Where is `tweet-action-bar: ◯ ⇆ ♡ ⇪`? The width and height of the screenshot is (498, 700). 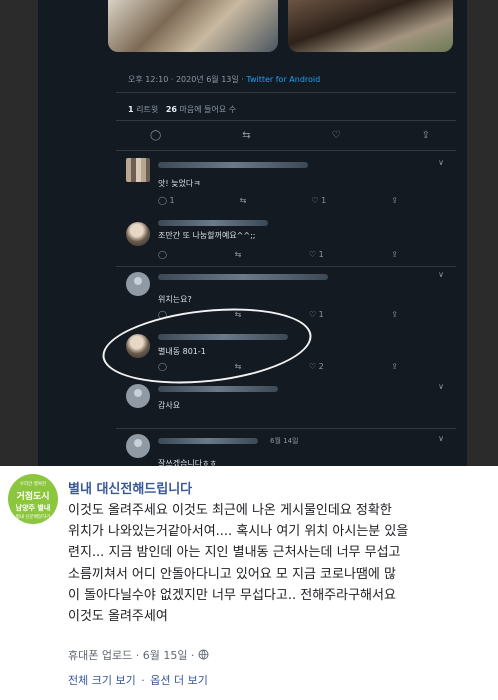
tweet-action-bar: ◯ ⇆ ♡ ⇪ is located at coordinates (290, 135).